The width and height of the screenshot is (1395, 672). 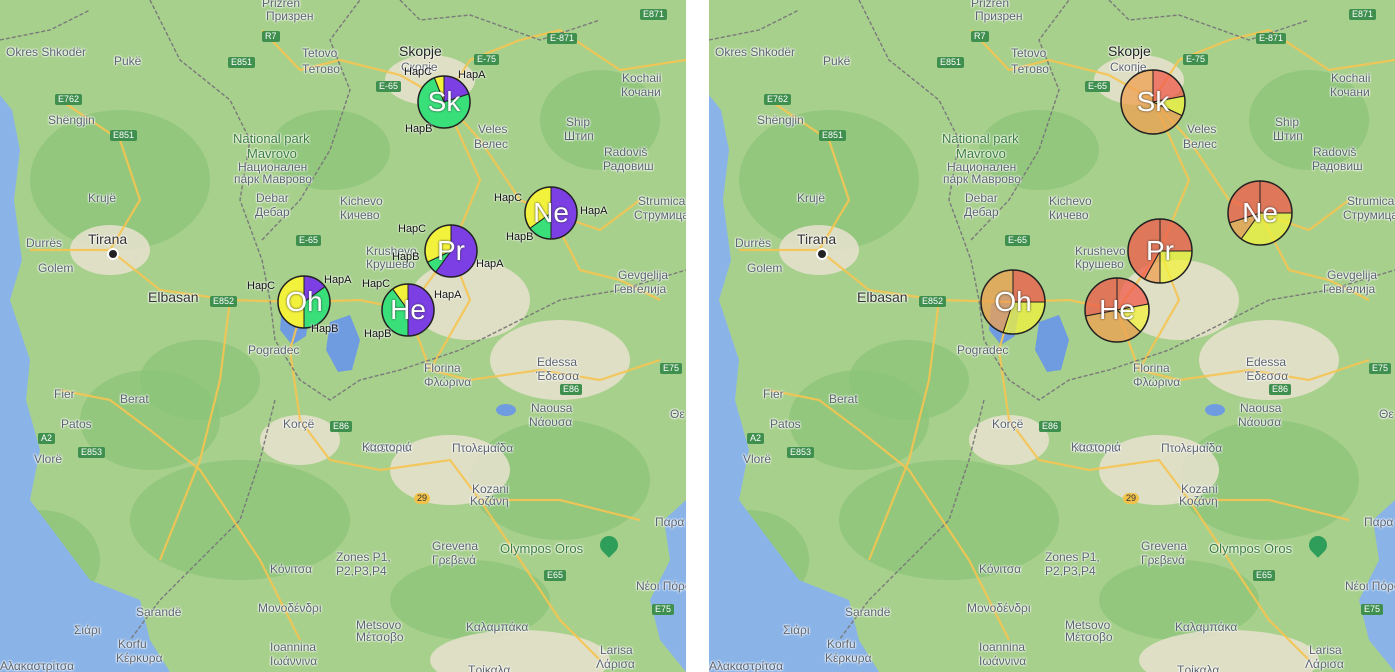 What do you see at coordinates (56, 268) in the screenshot?
I see `map-place-label: Golem` at bounding box center [56, 268].